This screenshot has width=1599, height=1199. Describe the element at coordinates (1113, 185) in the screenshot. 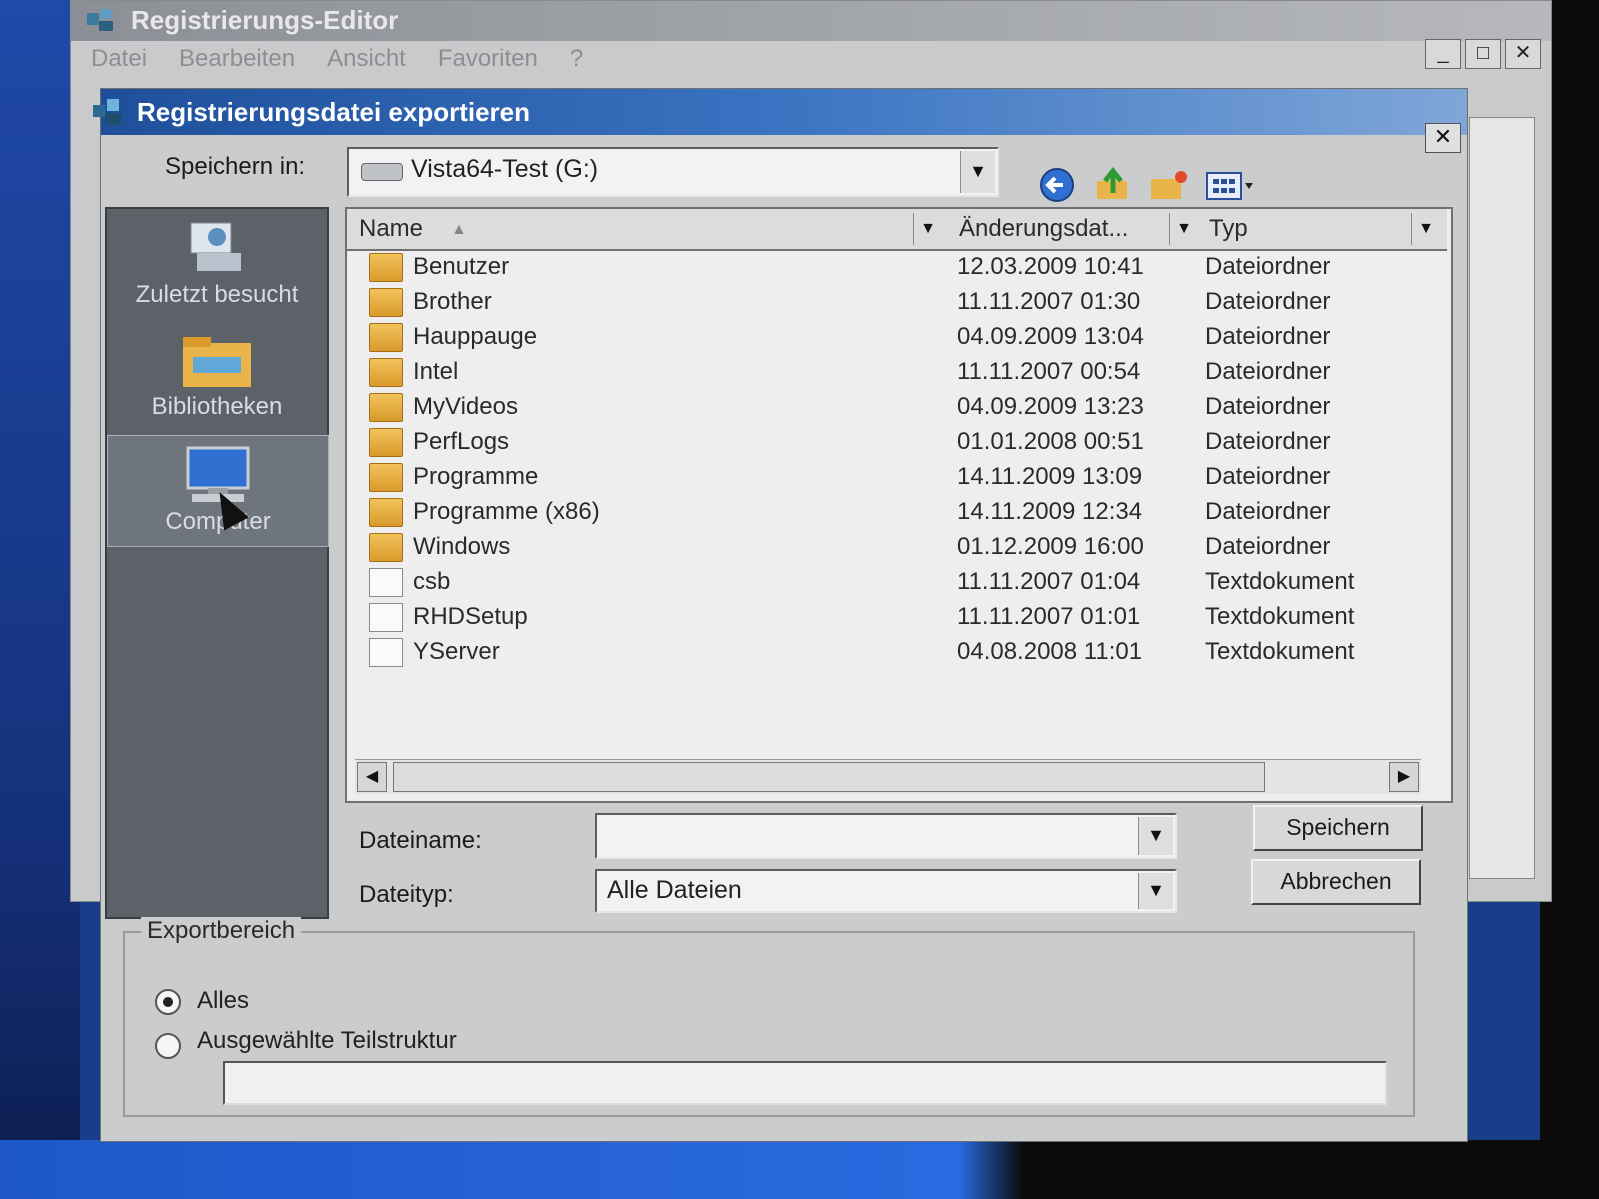

I see `up-folder-icon` at that location.